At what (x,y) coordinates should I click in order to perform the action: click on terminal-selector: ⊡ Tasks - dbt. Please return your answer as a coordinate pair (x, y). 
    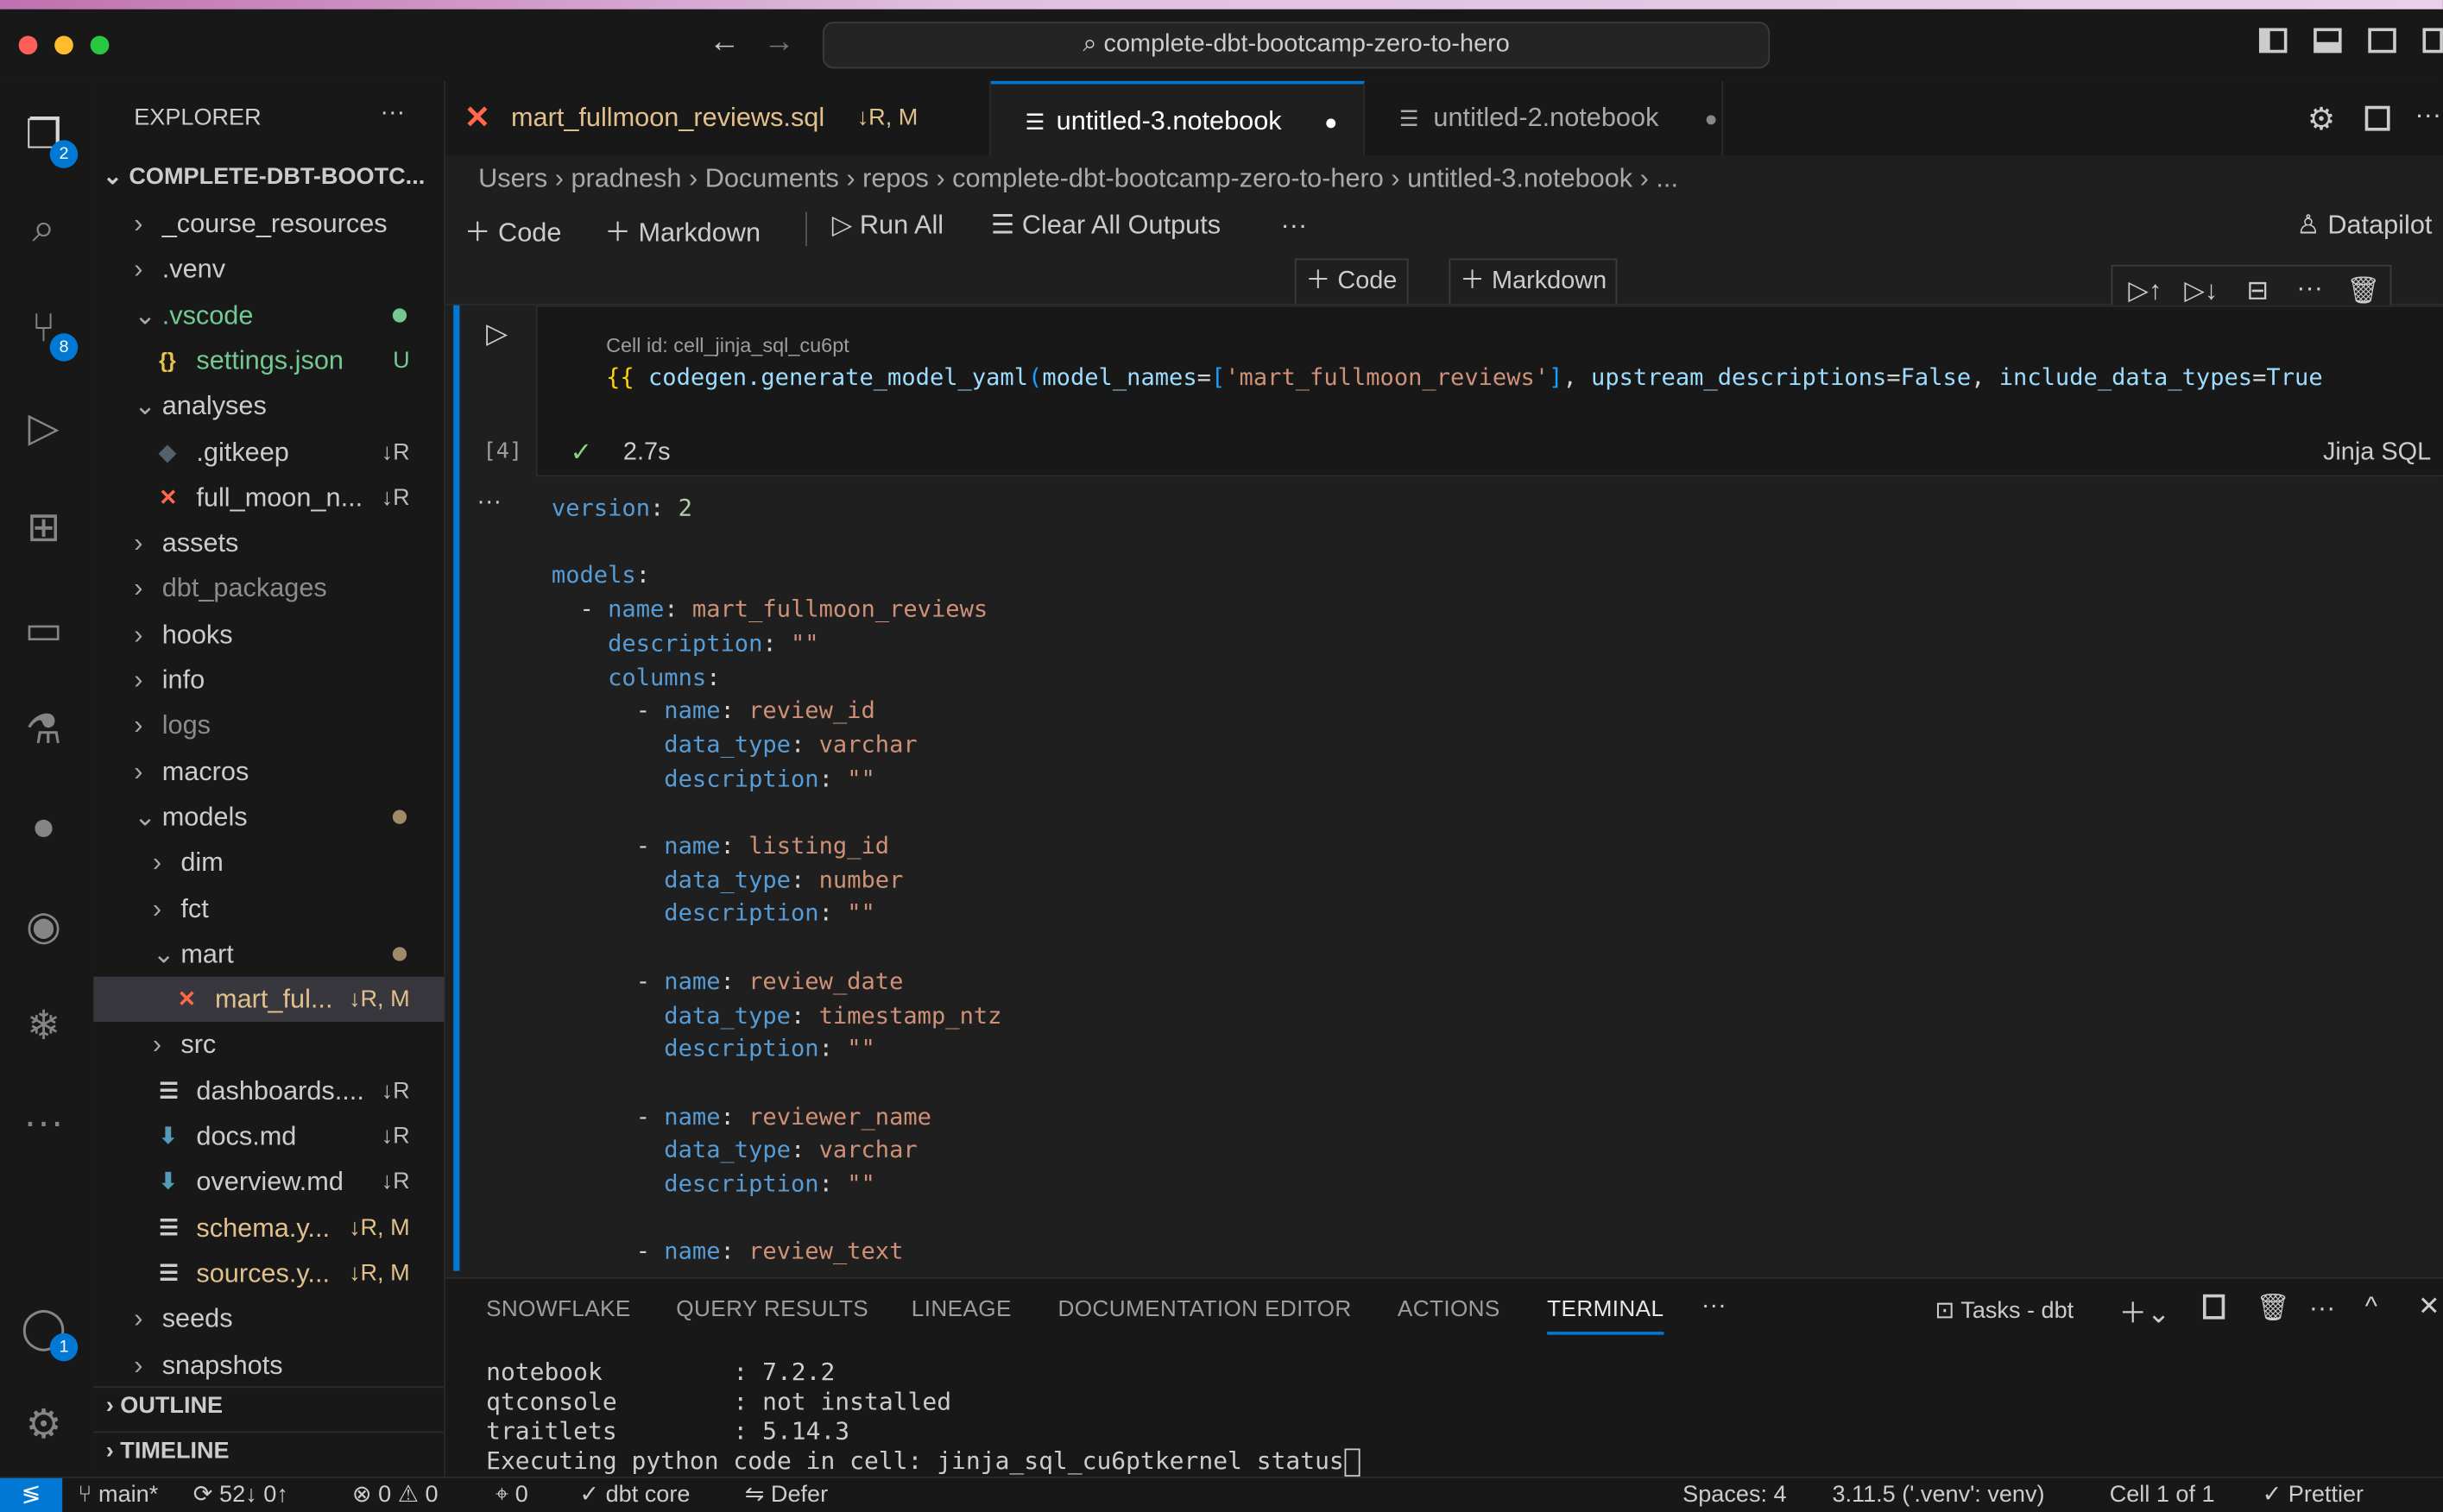
    Looking at the image, I should click on (2004, 1310).